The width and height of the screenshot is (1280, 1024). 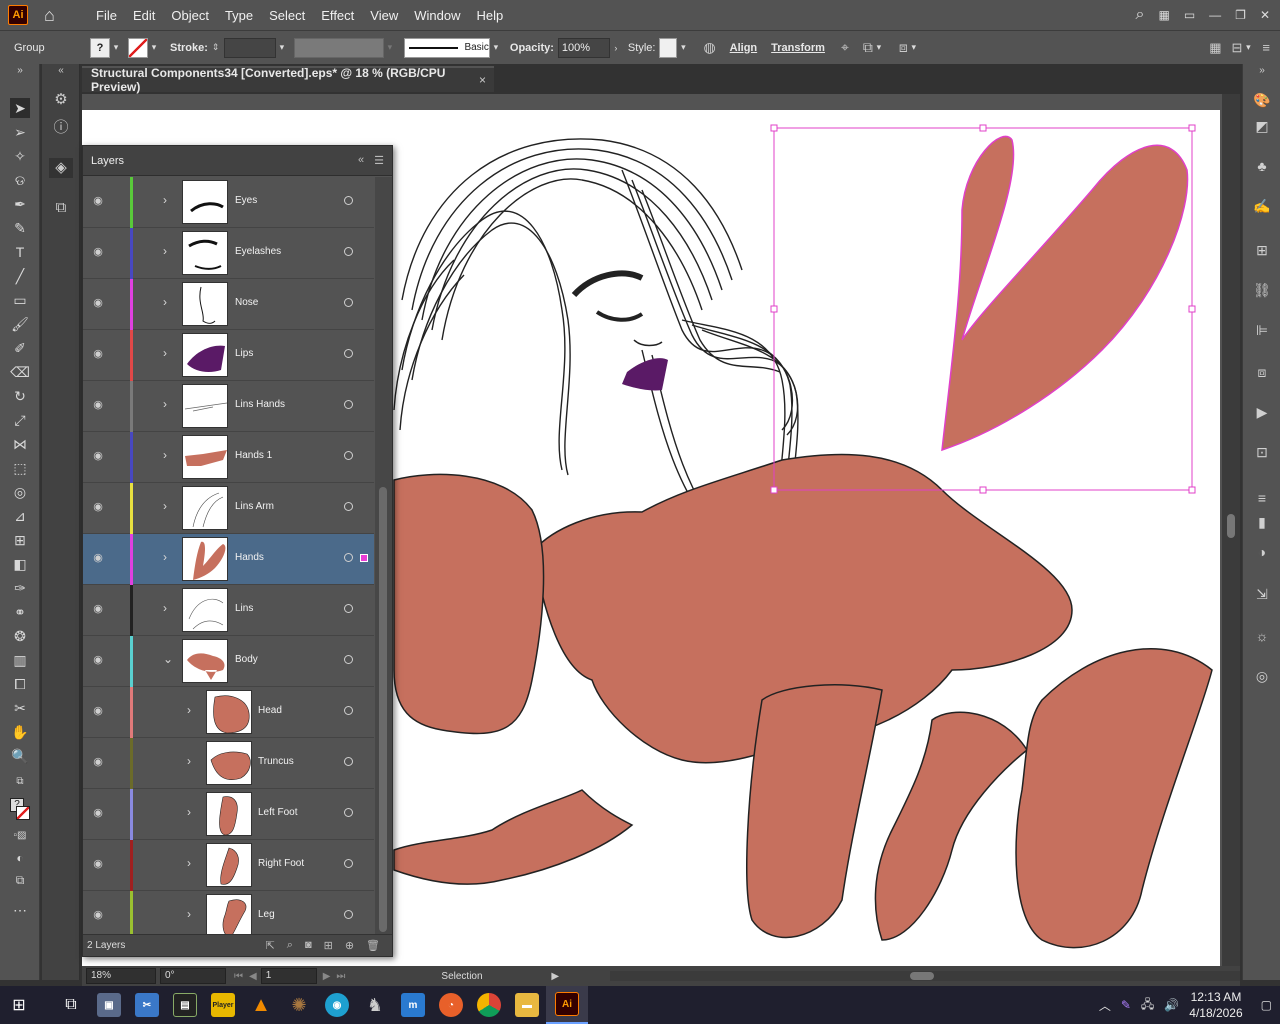 What do you see at coordinates (288, 976) in the screenshot?
I see `artboard-number-field: 1` at bounding box center [288, 976].